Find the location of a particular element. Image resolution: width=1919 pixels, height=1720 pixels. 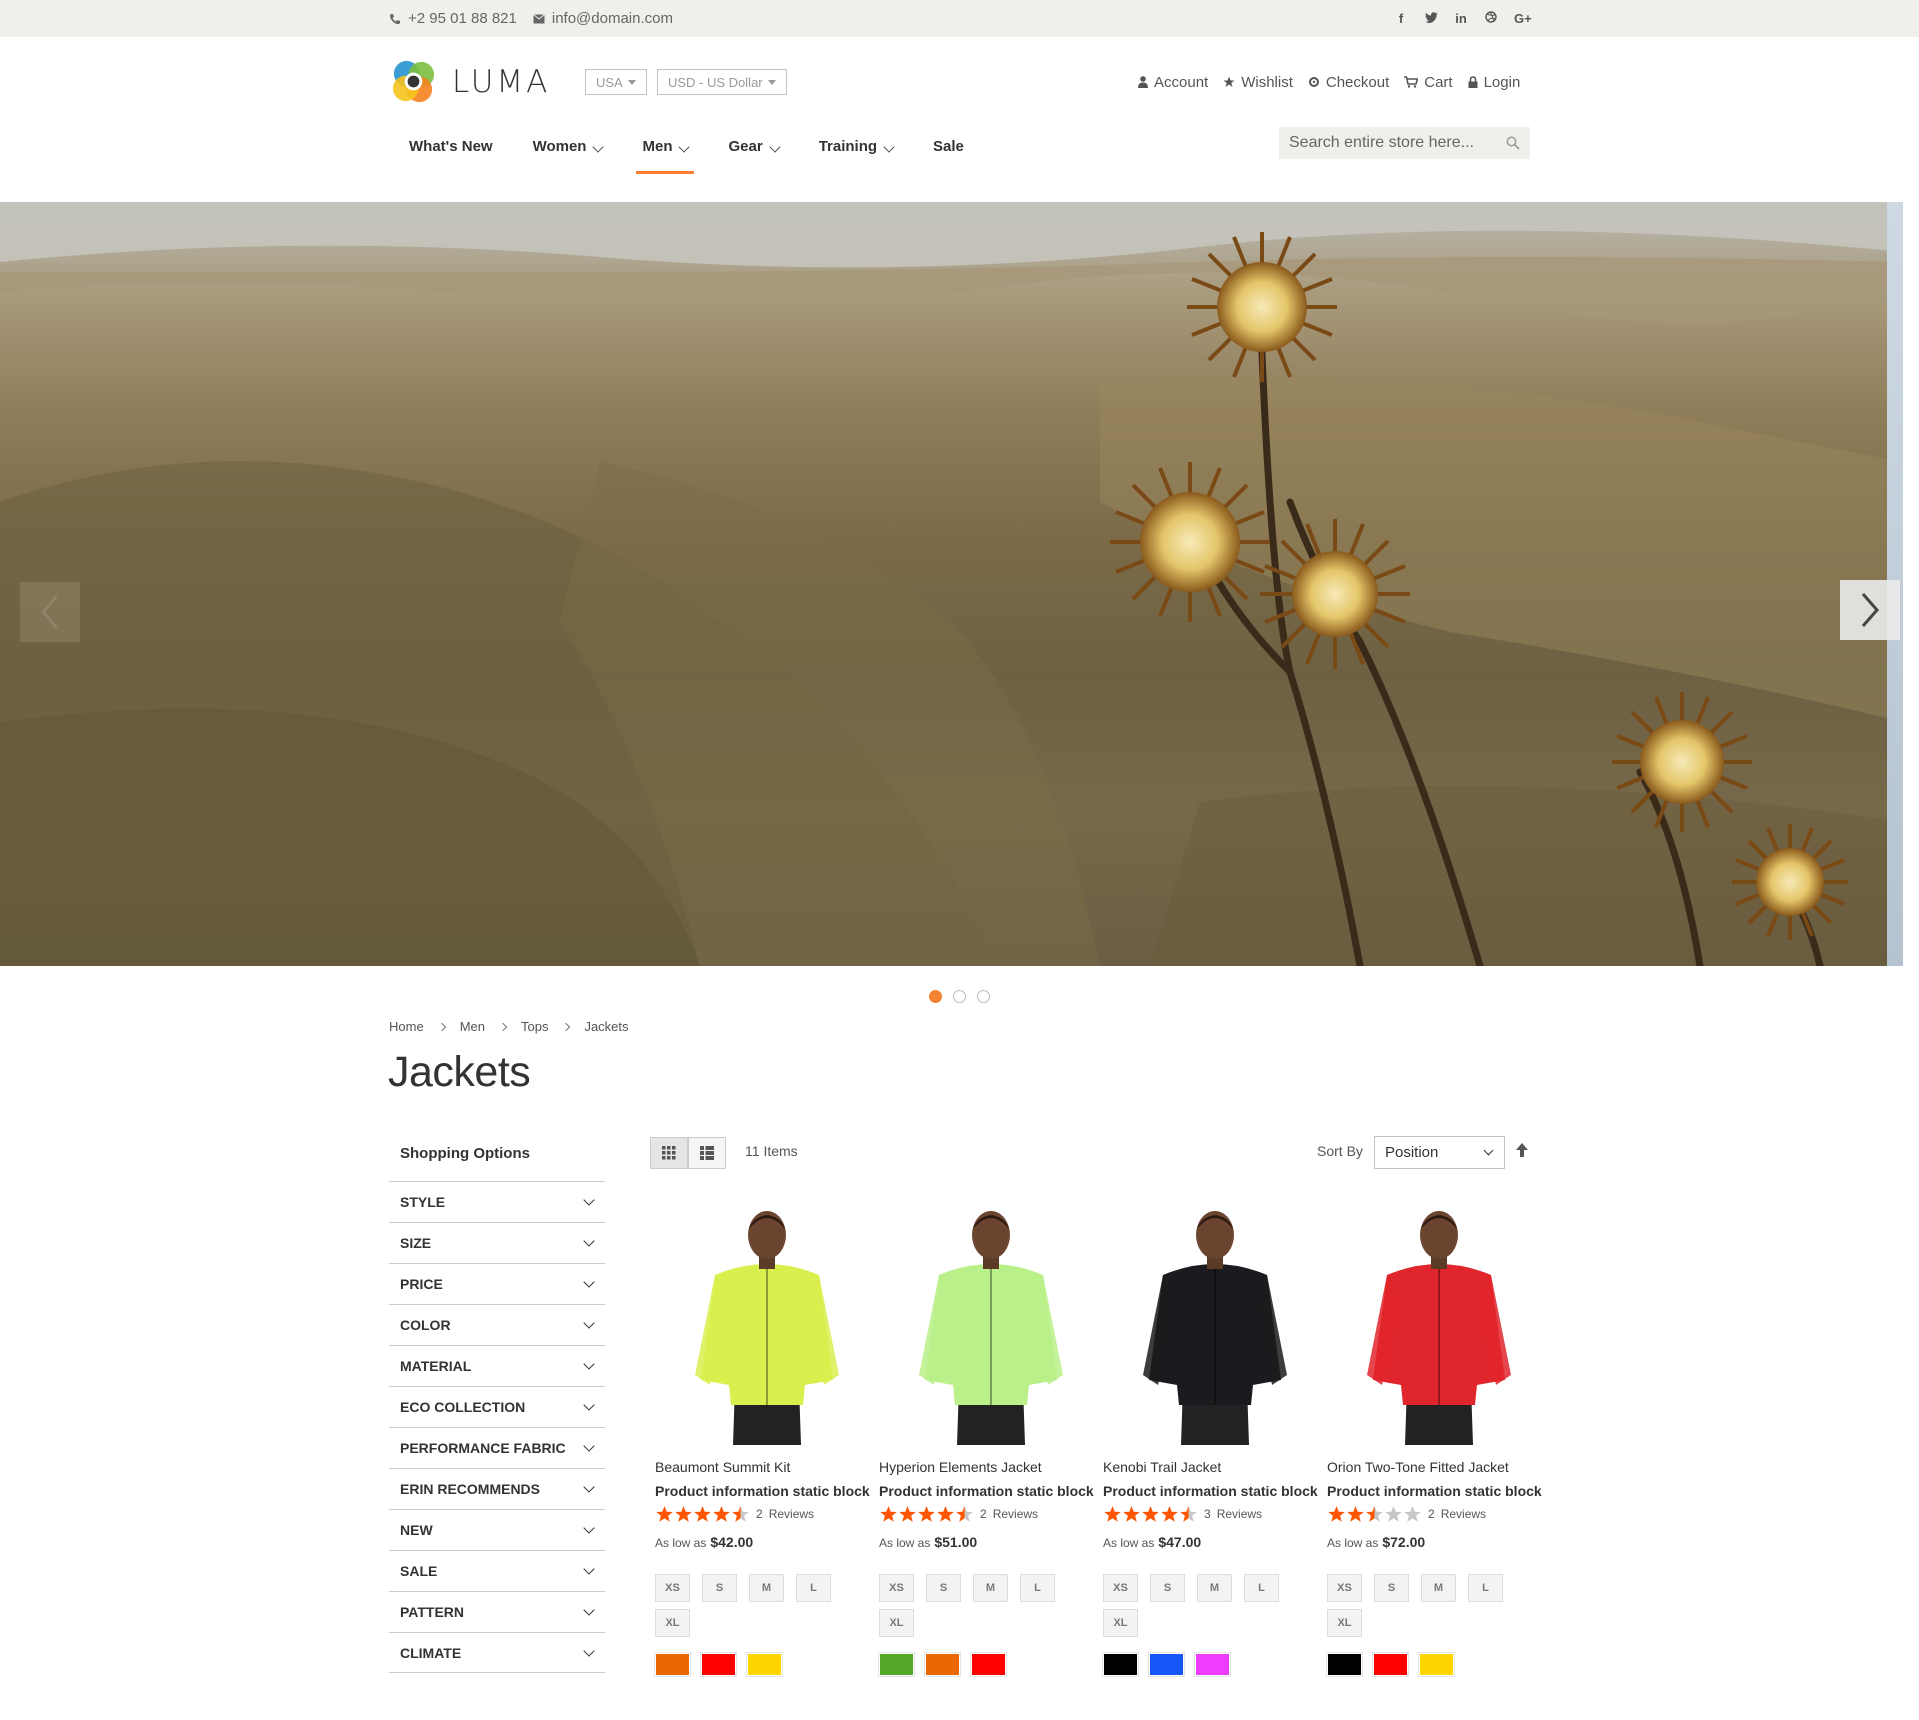

filter-size: SIZE is located at coordinates (497, 1242).